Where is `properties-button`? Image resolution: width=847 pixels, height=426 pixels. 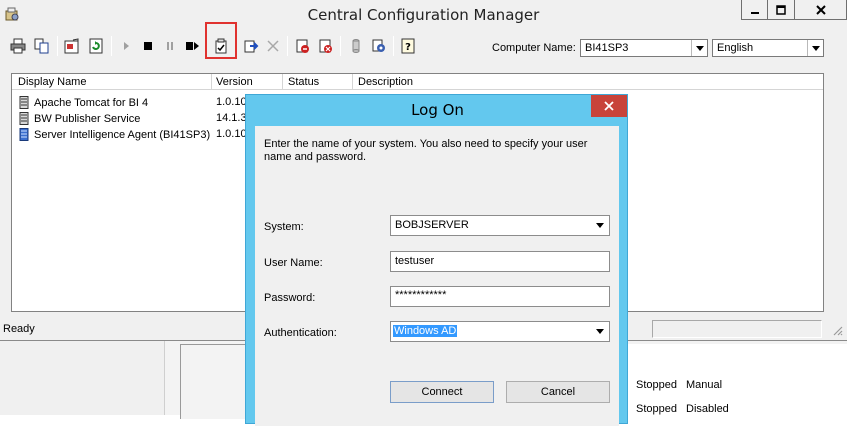
properties-button is located at coordinates (72, 46).